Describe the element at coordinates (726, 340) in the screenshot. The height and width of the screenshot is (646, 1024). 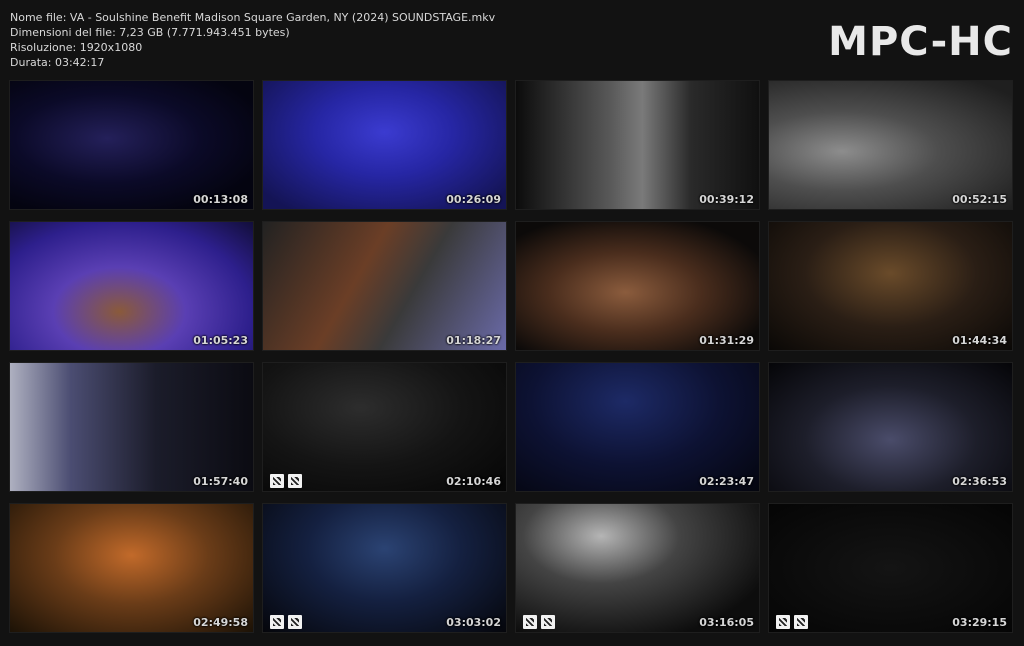
I see `timestamp: 01:31:29` at that location.